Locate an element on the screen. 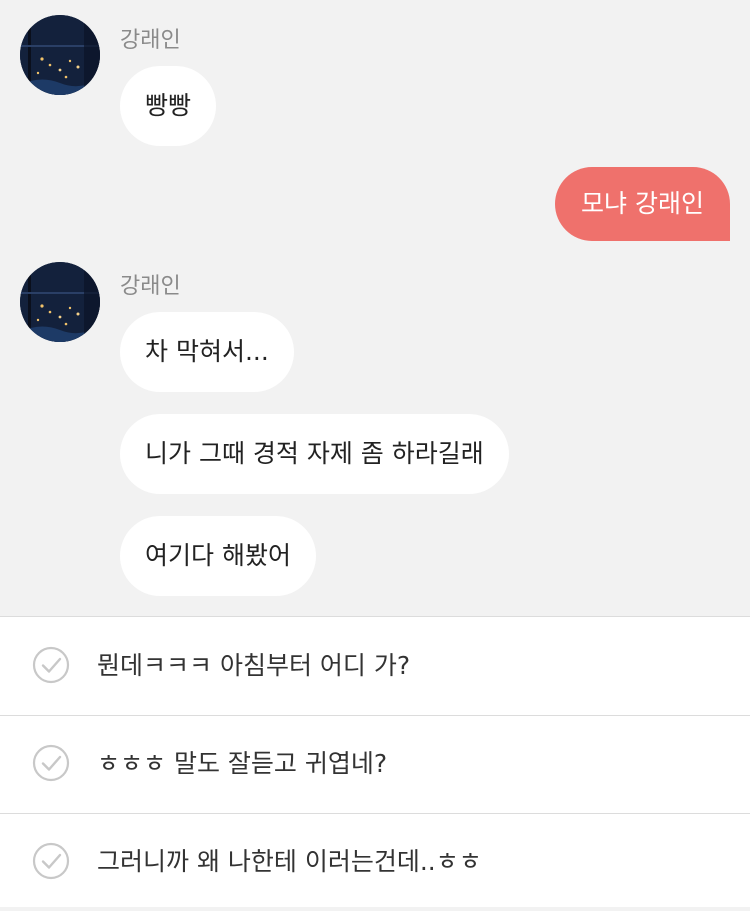 This screenshot has height=911, width=750. reply-choice-label: ㅎㅎㅎ 말도 잘듣고 귀엽네? is located at coordinates (242, 763).